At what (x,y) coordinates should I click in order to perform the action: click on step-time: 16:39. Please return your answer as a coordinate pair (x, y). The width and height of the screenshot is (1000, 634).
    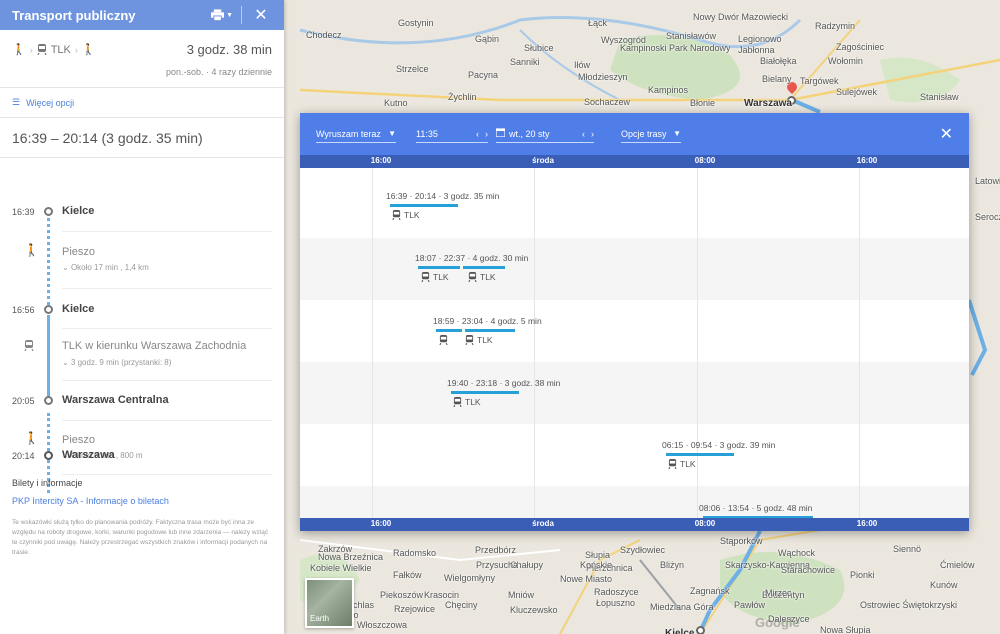
    Looking at the image, I should click on (23, 212).